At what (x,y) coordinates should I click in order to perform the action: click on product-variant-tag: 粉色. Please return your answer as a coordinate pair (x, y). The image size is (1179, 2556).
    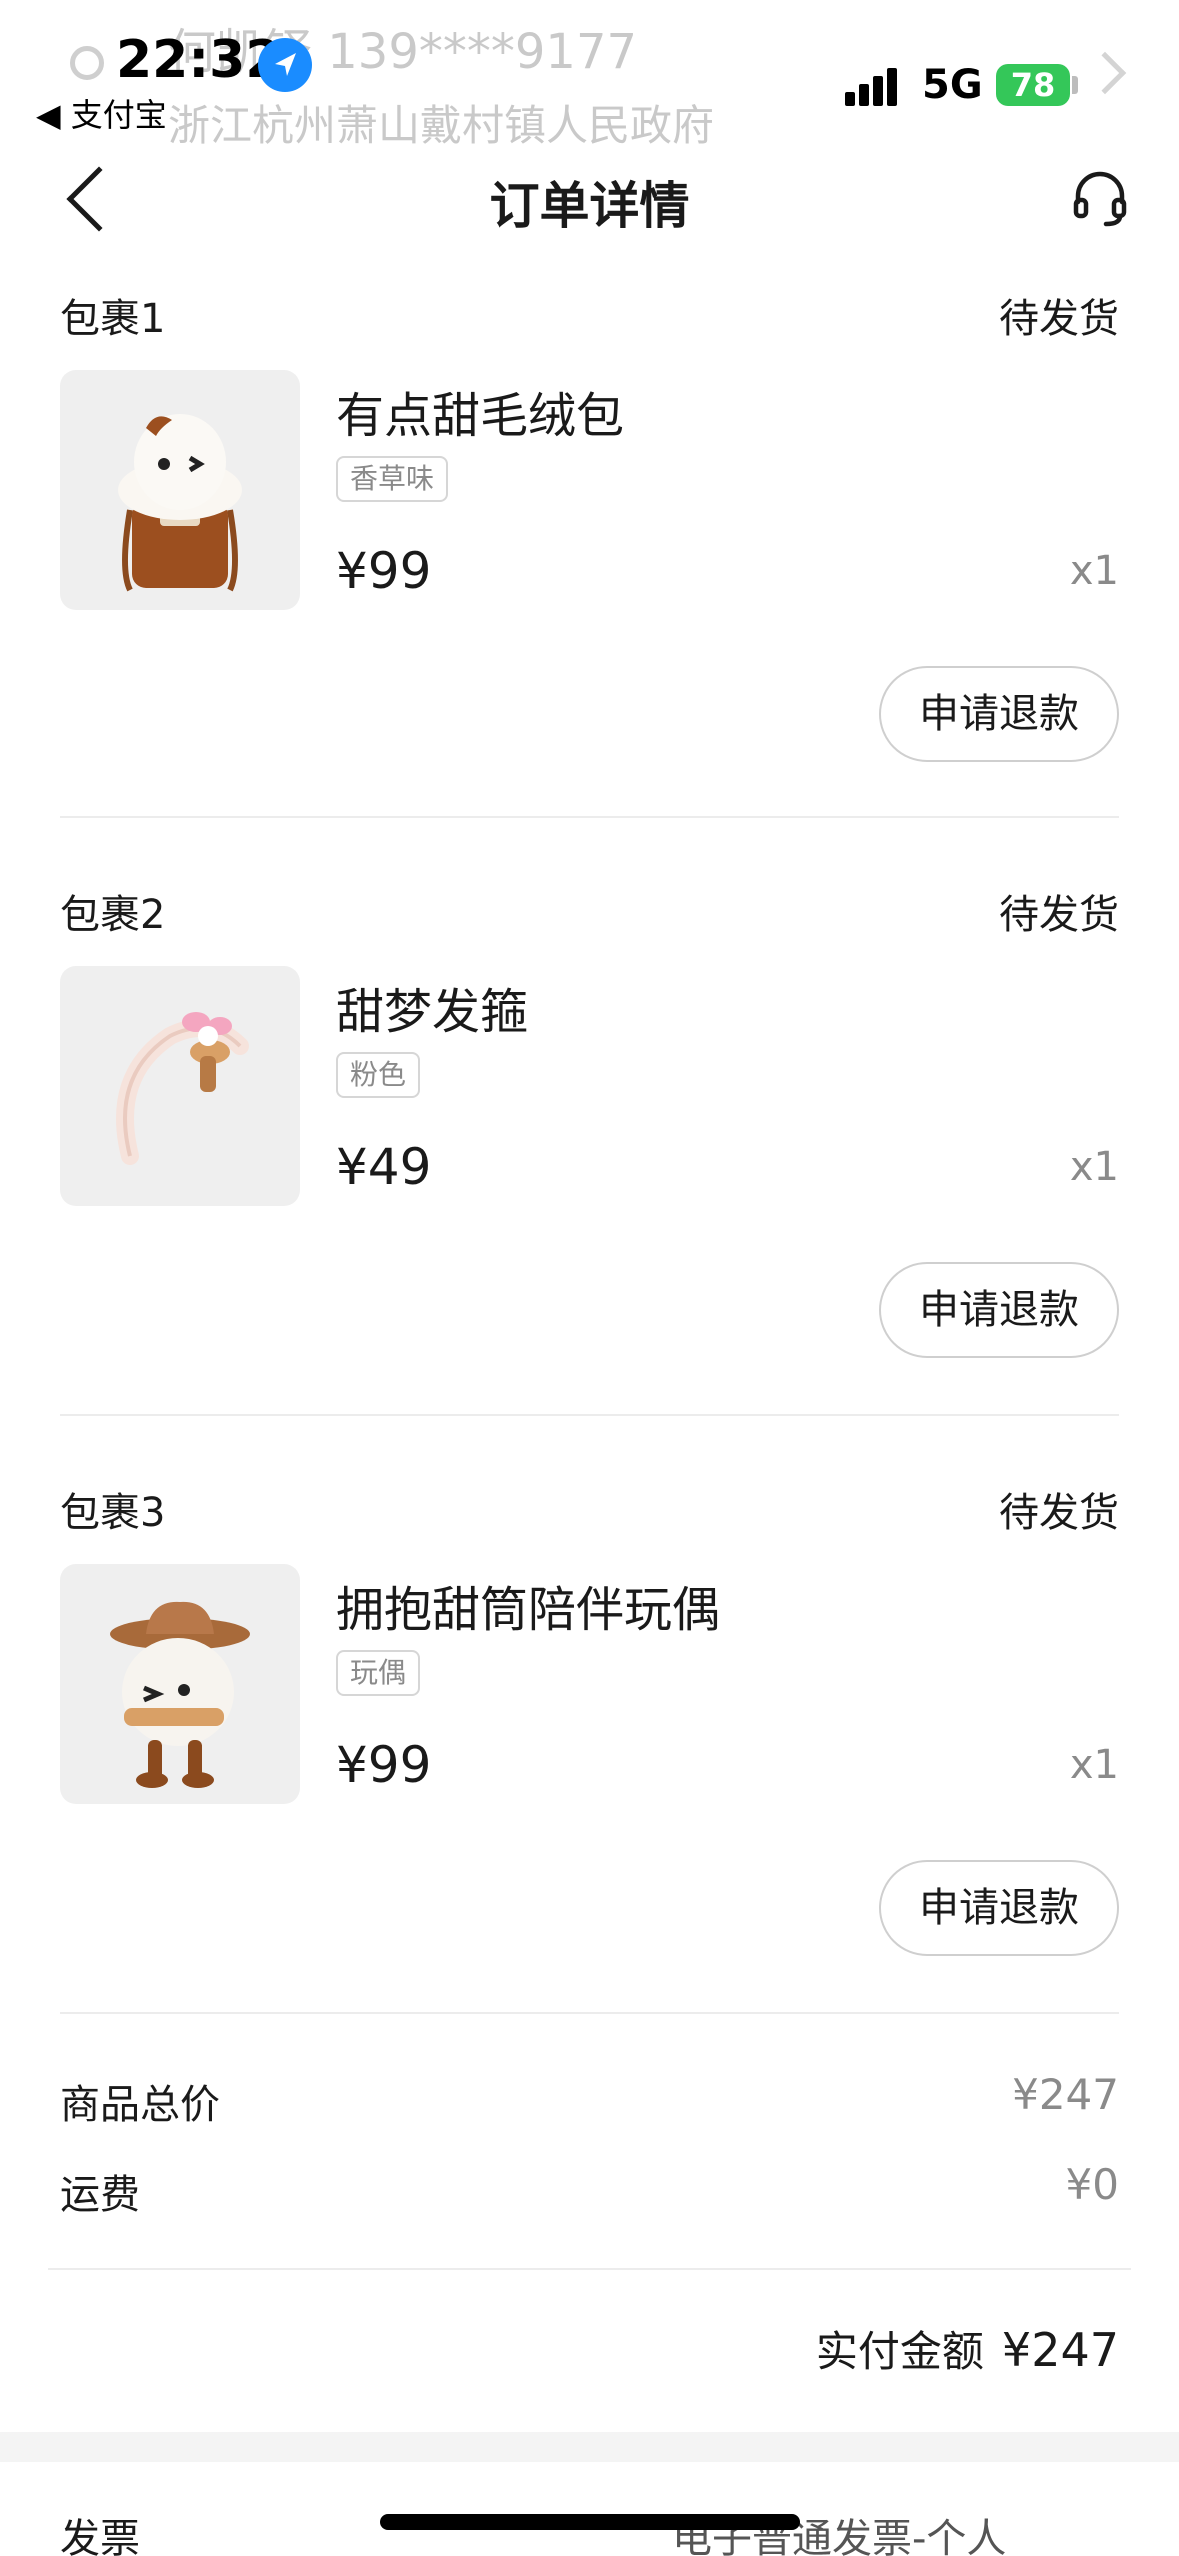
    Looking at the image, I should click on (378, 1075).